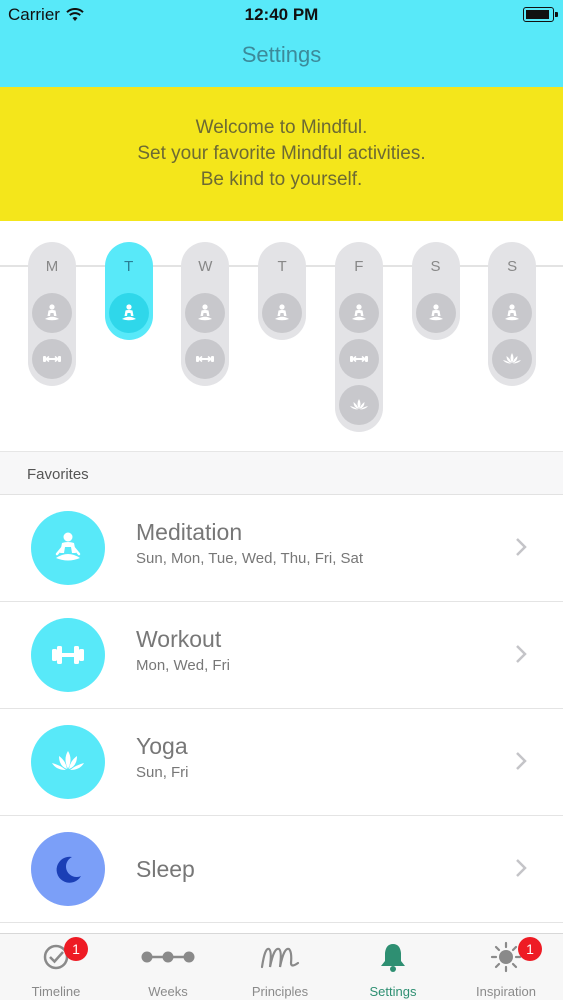  I want to click on favorite-row-yoga: Yoga Sun, Fri, so click(281, 762).